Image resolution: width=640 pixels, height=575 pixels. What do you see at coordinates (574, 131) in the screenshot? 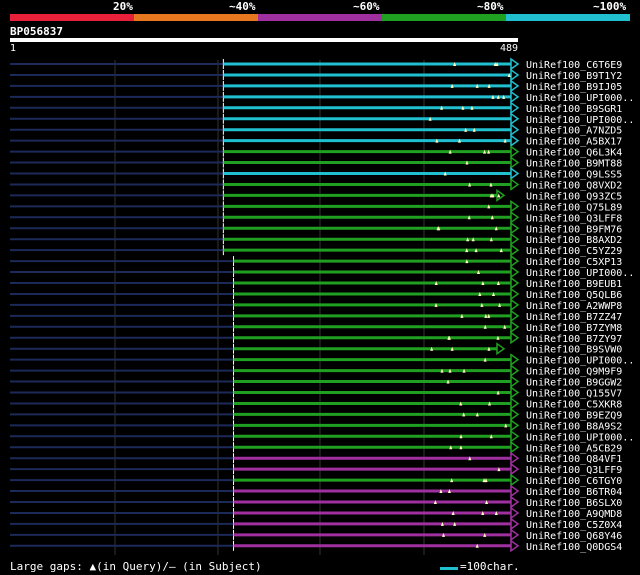
I see `hit-label: UniRef100_A7NZD5` at bounding box center [574, 131].